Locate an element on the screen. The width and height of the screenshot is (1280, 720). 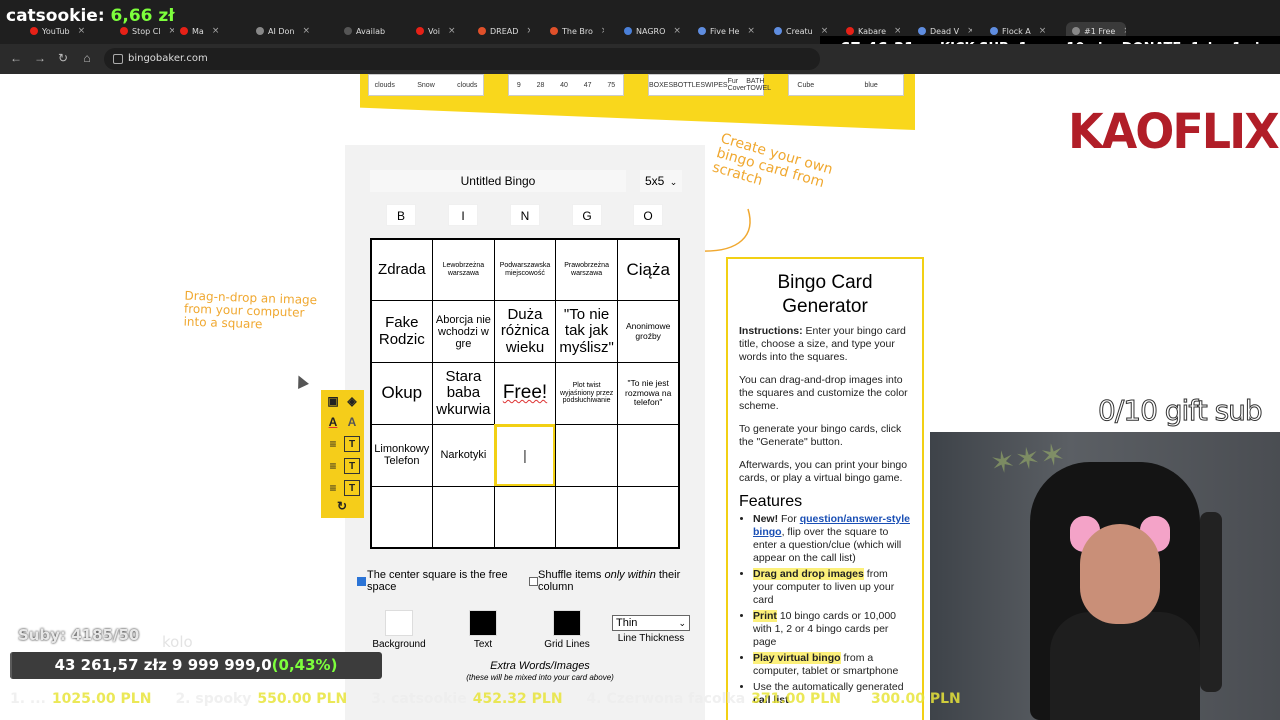
bingo-title-input is located at coordinates (498, 181).